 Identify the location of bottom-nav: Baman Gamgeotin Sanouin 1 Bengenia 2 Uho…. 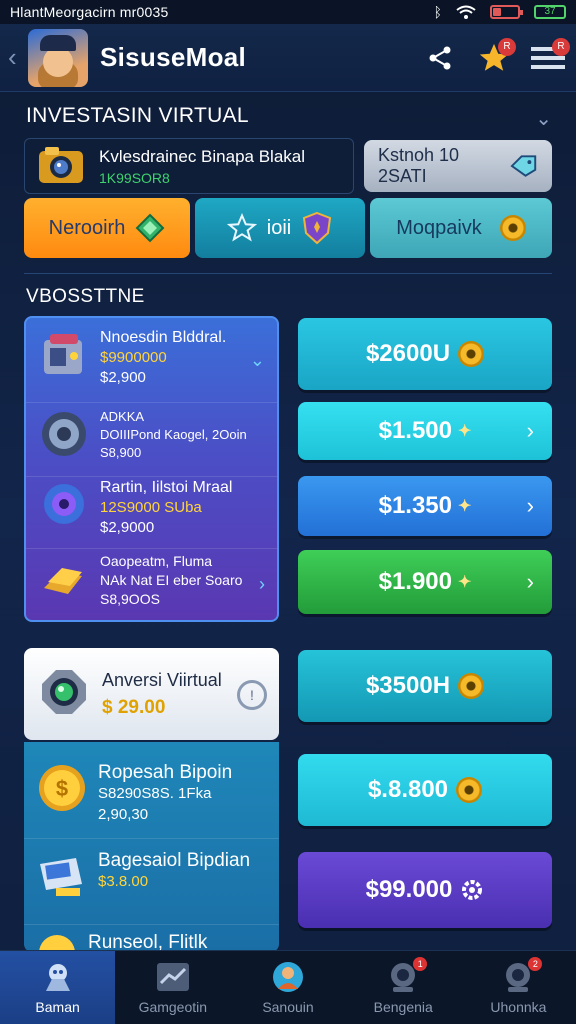
(288, 987).